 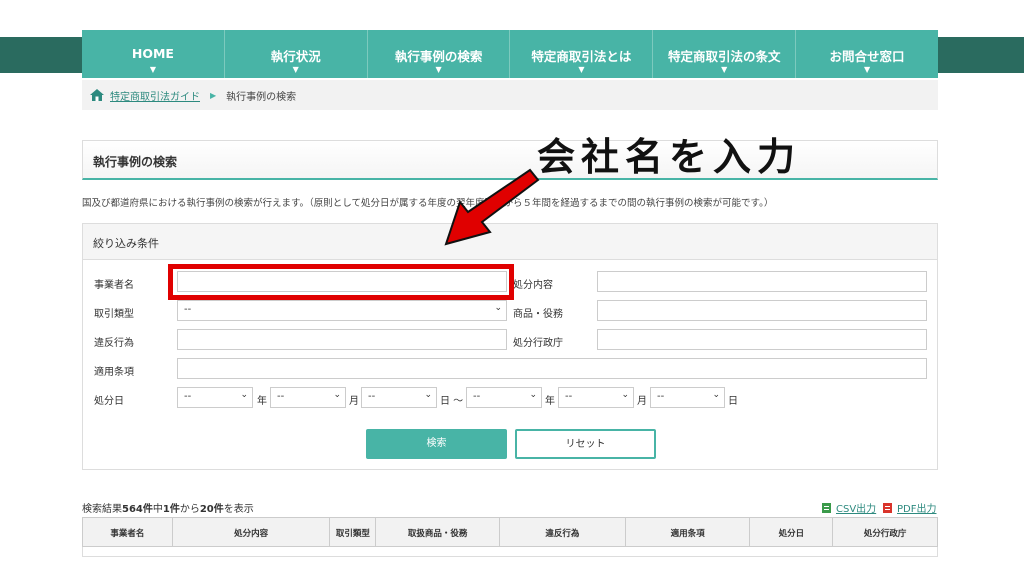 What do you see at coordinates (452, 401) in the screenshot?
I see `day-range-unit: 日 〜` at bounding box center [452, 401].